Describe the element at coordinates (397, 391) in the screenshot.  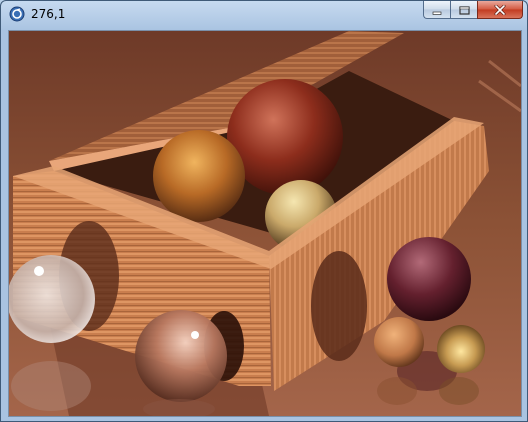
I see `small-sphere-reflection` at that location.